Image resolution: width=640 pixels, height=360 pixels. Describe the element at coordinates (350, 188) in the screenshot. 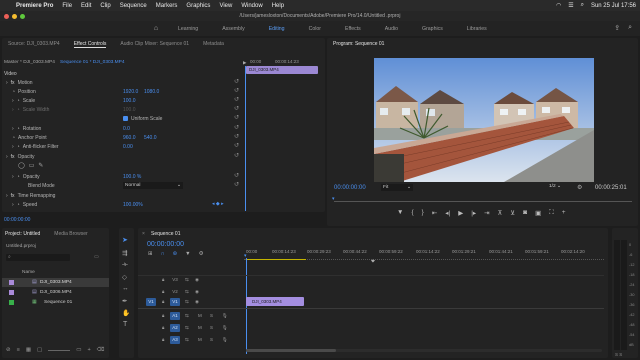

I see `program-current-timecode: 00:00:00:00` at that location.